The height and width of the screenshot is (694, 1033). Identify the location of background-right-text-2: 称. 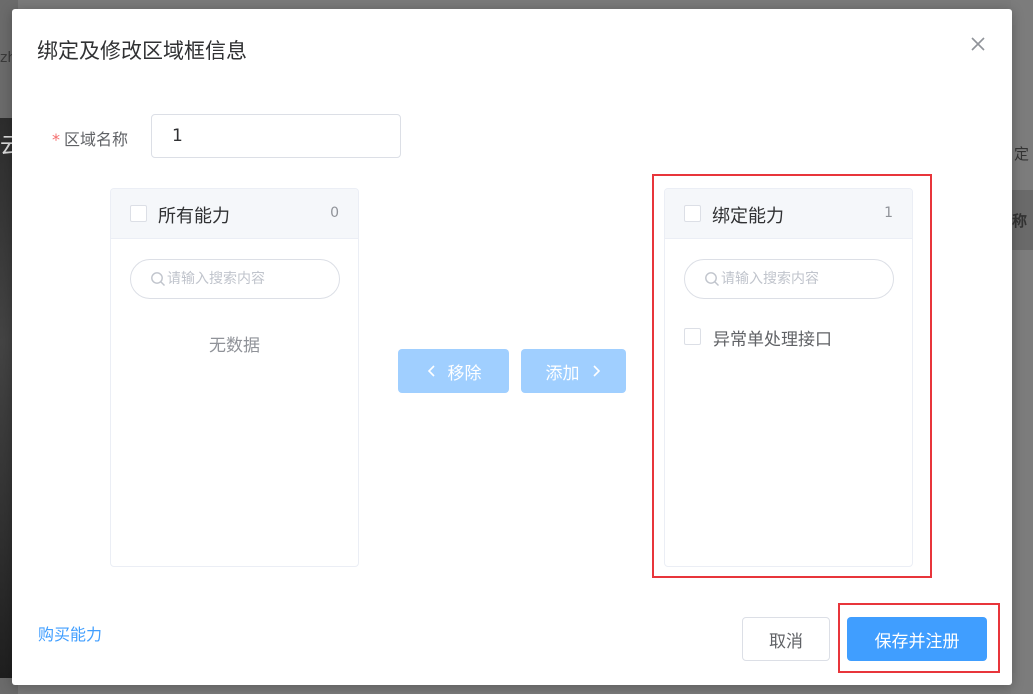
(1019, 221).